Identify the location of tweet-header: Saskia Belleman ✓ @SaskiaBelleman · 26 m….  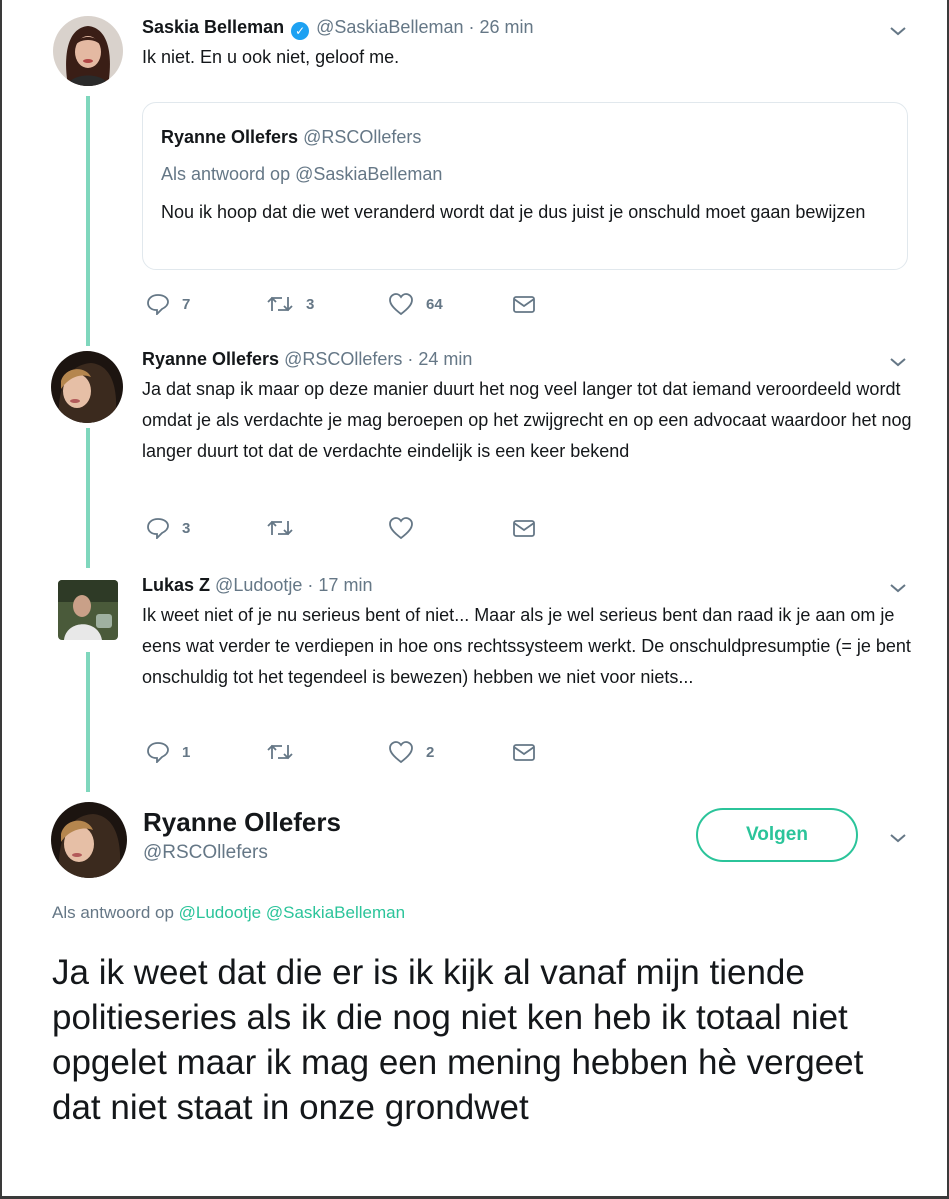
(338, 28).